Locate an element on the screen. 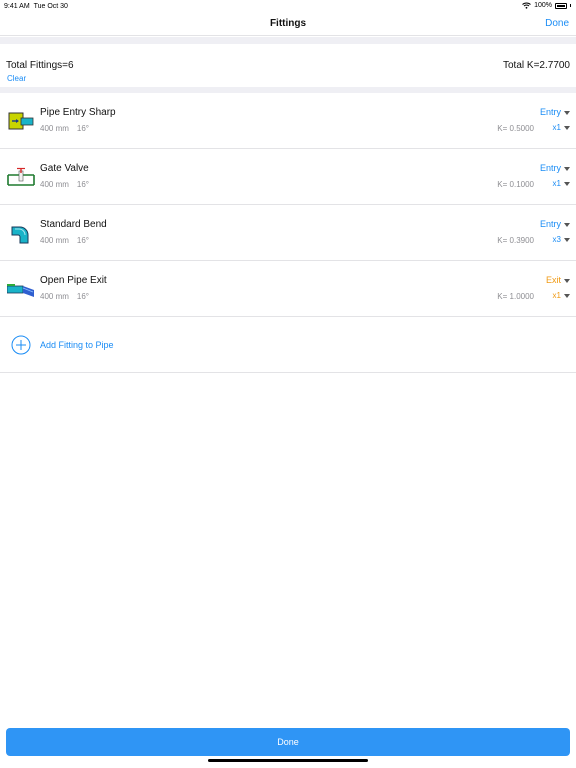  wifi-icon is located at coordinates (526, 5).